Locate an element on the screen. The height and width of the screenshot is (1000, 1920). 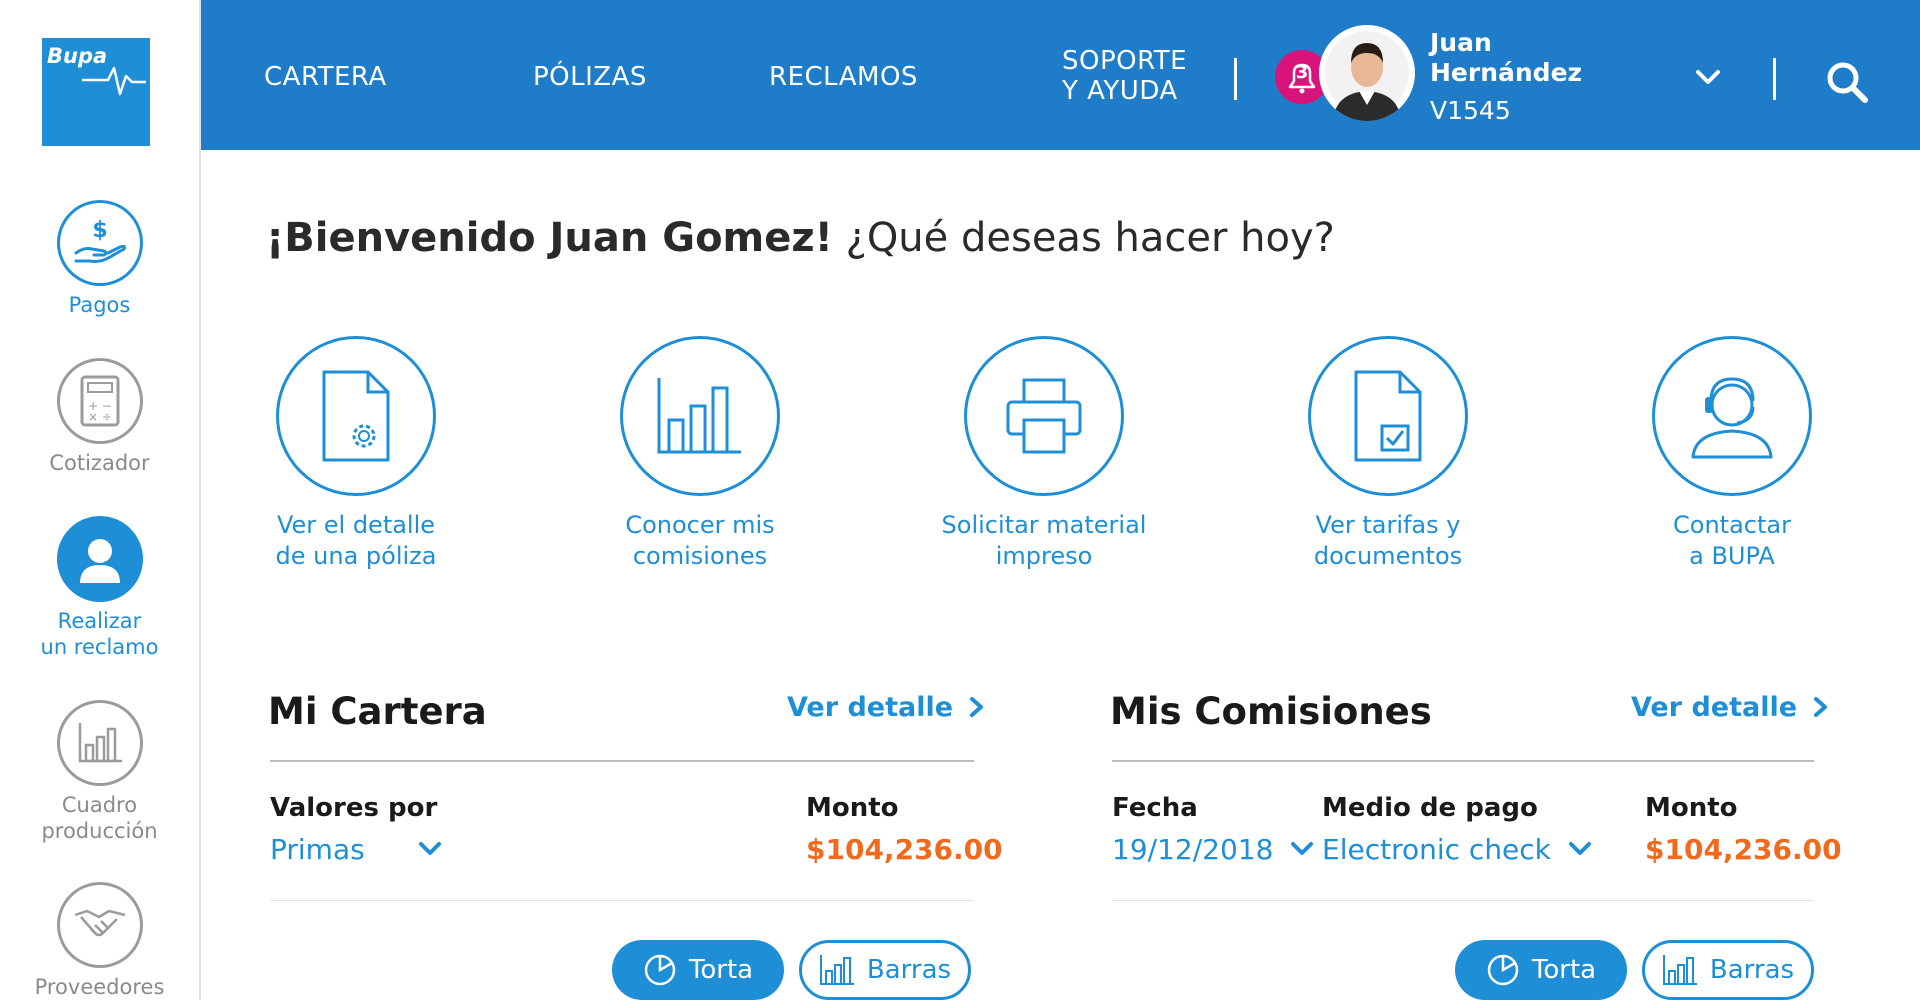
action-ver-poliza: Ver el detalle de una póliza is located at coordinates (356, 454).